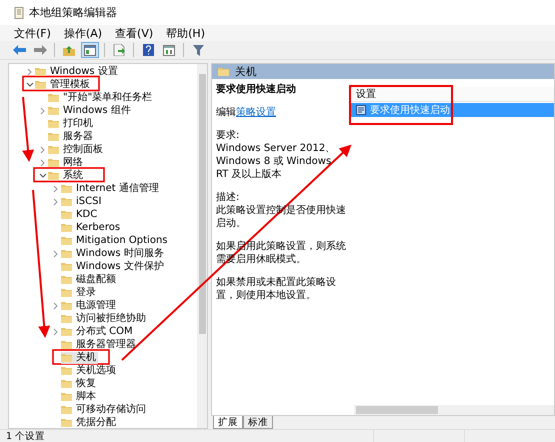 Image resolution: width=555 pixels, height=442 pixels. Describe the element at coordinates (66, 176) in the screenshot. I see `tree-item: 系统` at that location.